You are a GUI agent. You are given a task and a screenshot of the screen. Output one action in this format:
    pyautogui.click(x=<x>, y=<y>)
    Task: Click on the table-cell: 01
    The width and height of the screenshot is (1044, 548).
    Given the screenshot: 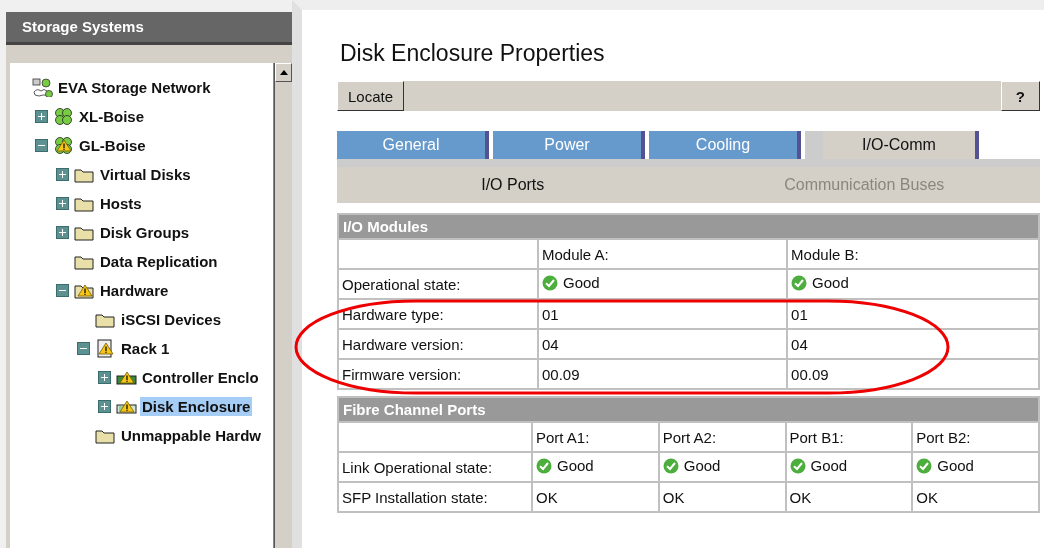 What is the action you would take?
    pyautogui.click(x=913, y=314)
    